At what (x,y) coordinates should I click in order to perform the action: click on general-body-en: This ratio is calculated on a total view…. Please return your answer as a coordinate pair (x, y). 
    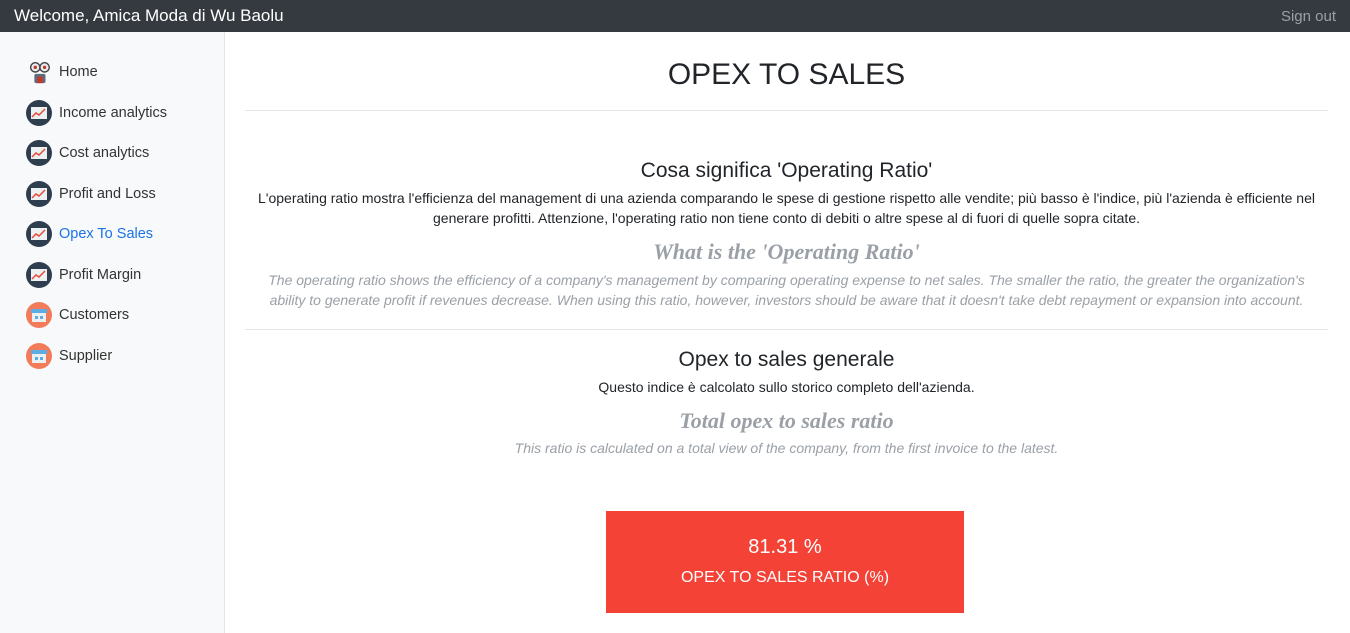
    Looking at the image, I should click on (786, 448).